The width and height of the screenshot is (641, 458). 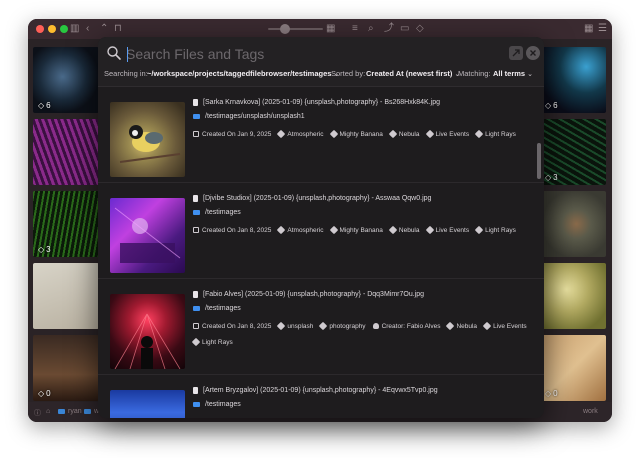 I want to click on sidebar-toggle-icon: ▥, so click(x=74, y=29).